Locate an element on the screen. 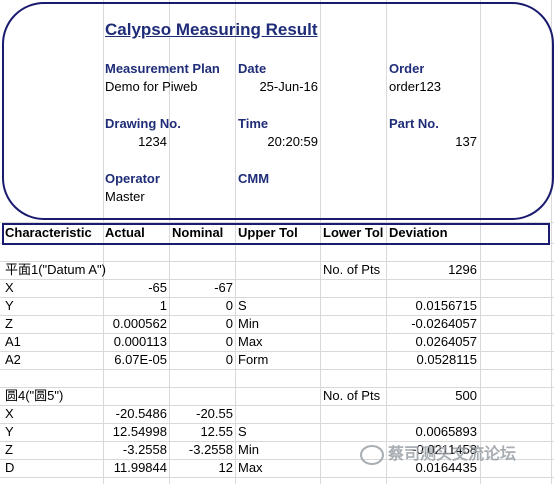 Image resolution: width=554 pixels, height=484 pixels. cmm-label: CMM is located at coordinates (254, 178).